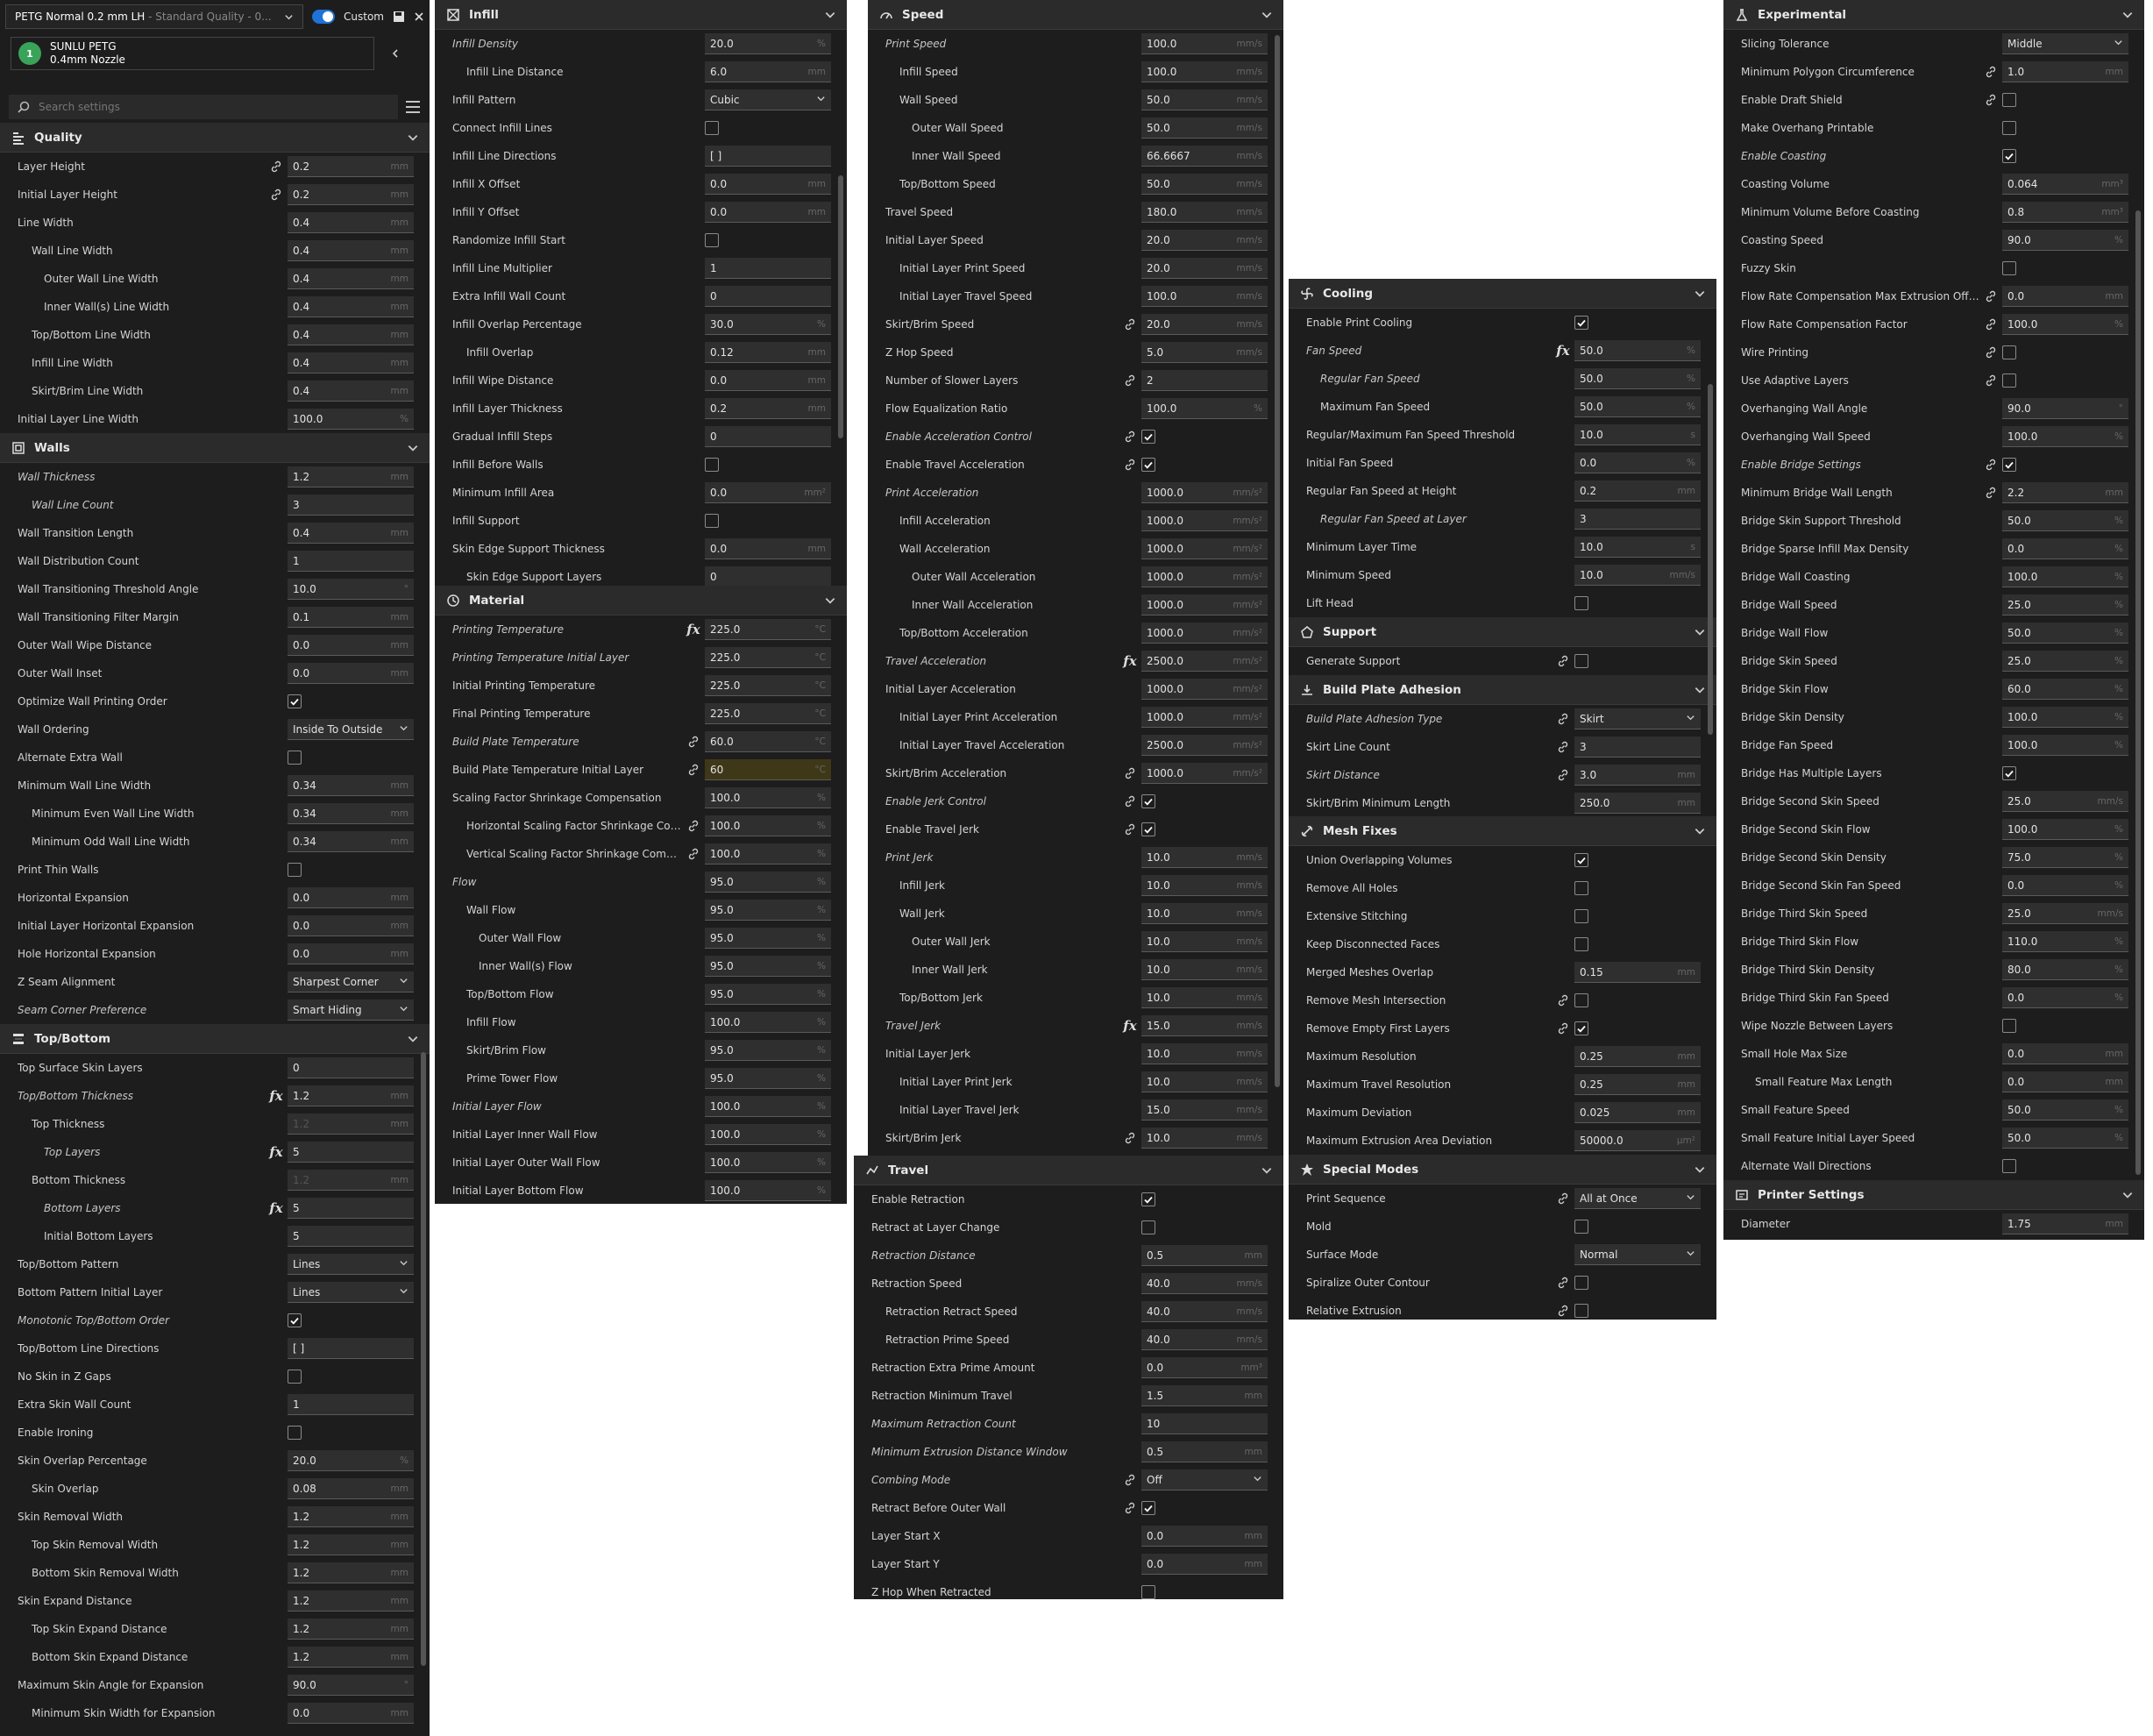 Image resolution: width=2153 pixels, height=1736 pixels. What do you see at coordinates (768, 352) in the screenshot?
I see `setting-input: 0.12 mm` at bounding box center [768, 352].